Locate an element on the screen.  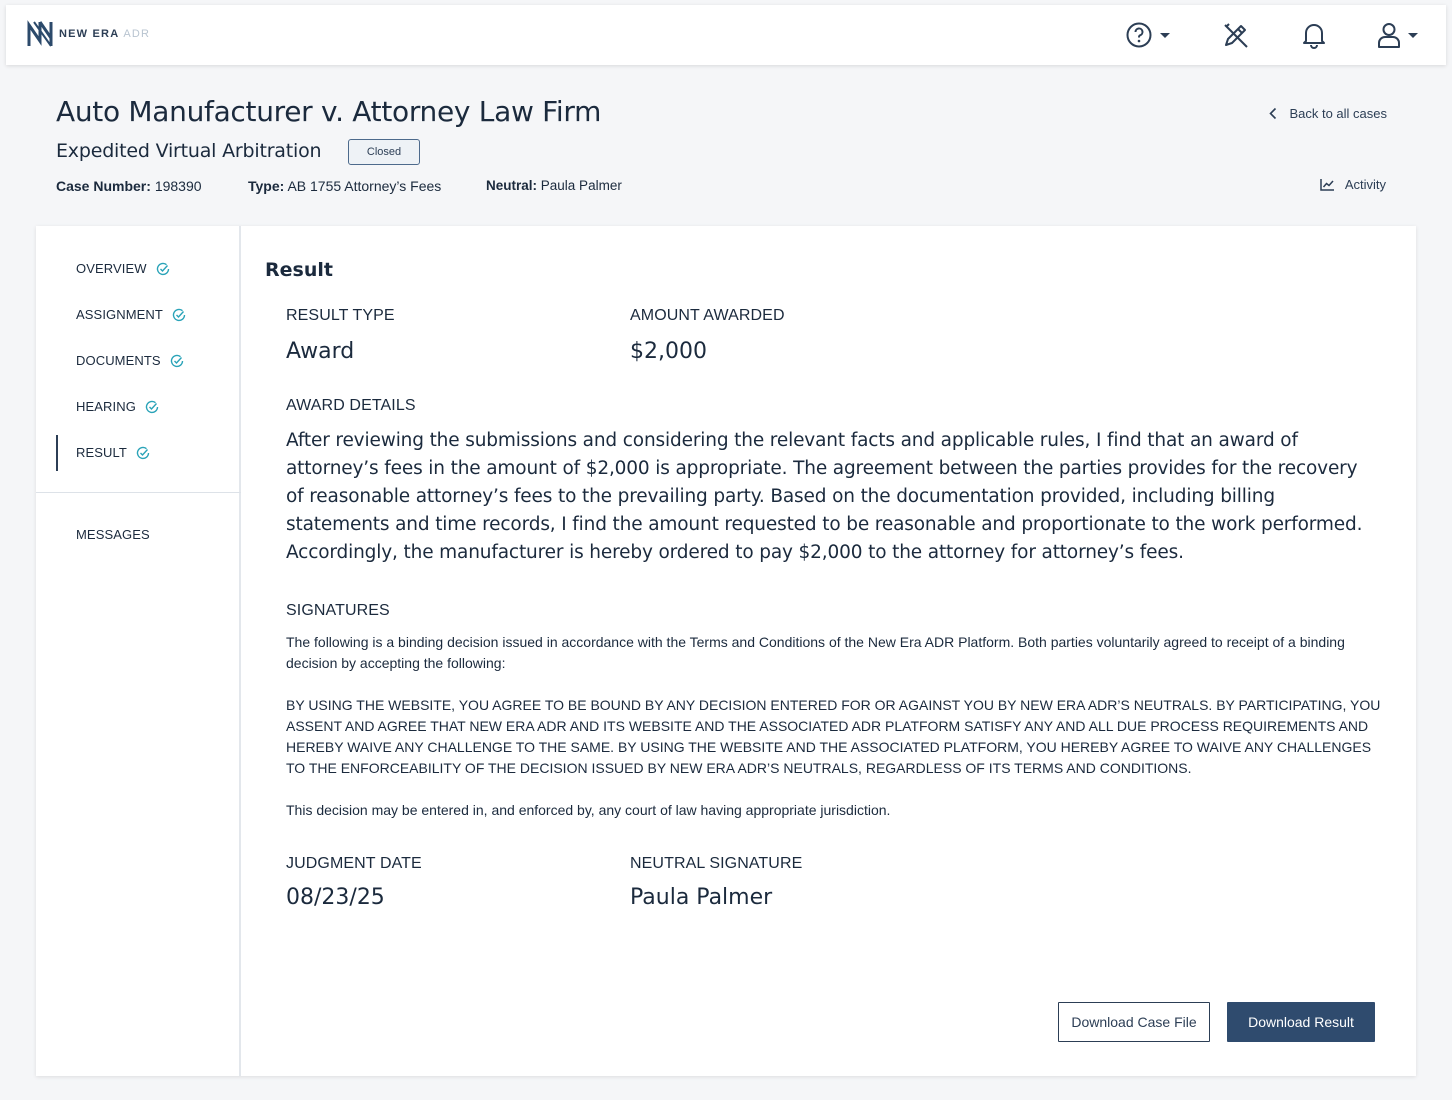
amount-awarded-value: $2,000 is located at coordinates (668, 351).